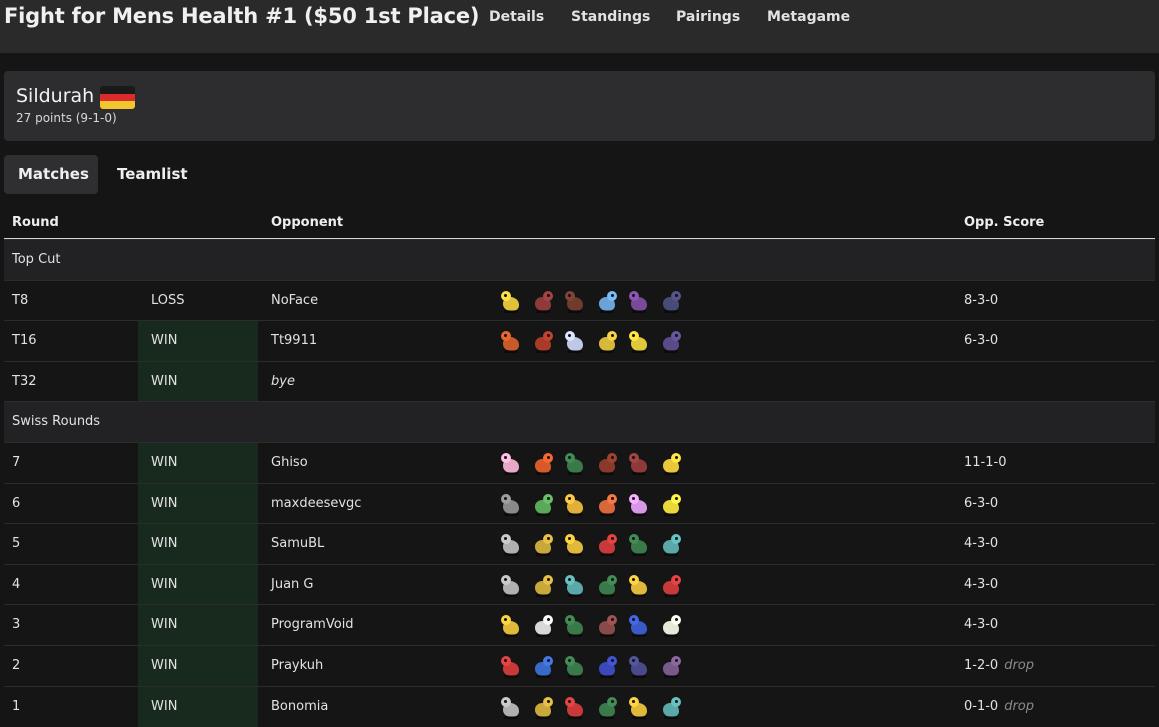 This screenshot has width=1159, height=727. What do you see at coordinates (242, 16) in the screenshot?
I see `tournament-title: Fight for Mens Health #1 ($50 1st Place)` at bounding box center [242, 16].